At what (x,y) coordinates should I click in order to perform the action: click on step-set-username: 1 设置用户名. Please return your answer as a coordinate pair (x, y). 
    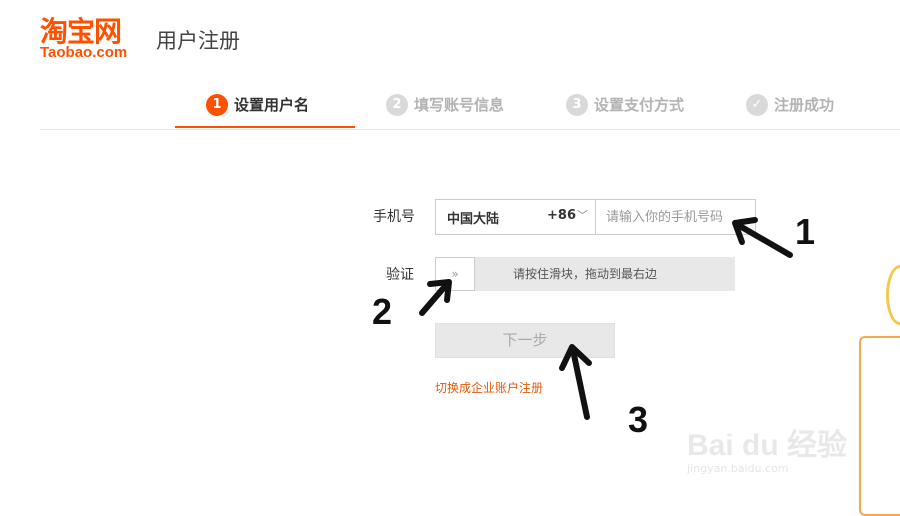
    Looking at the image, I should click on (257, 105).